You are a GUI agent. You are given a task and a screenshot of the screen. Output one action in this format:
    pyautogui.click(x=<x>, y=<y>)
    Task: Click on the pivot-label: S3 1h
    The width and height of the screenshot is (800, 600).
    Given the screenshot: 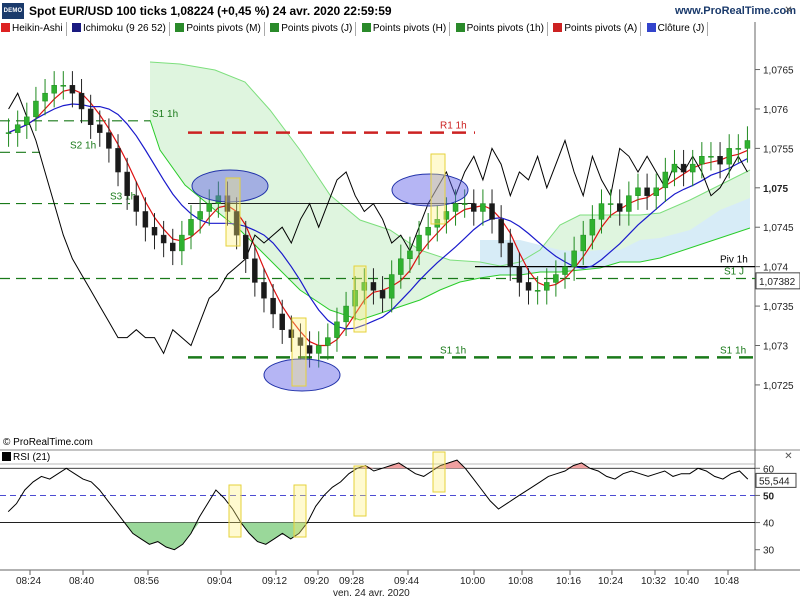 What is the action you would take?
    pyautogui.click(x=123, y=197)
    